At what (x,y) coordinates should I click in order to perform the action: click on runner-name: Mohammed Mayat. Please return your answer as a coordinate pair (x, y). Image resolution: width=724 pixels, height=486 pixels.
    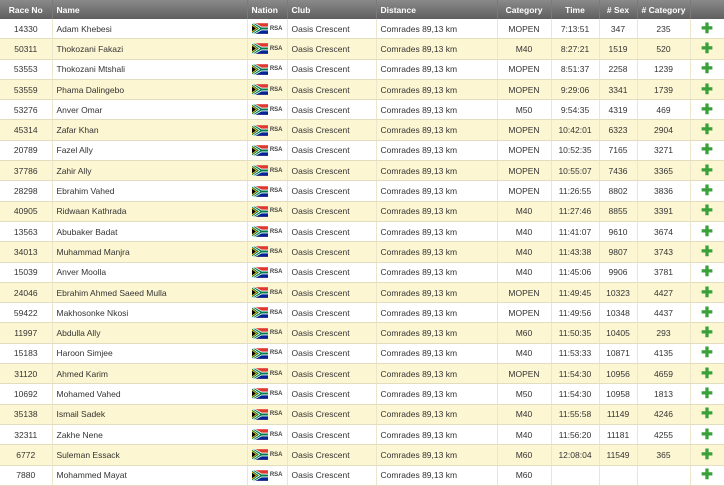
    Looking at the image, I should click on (150, 475).